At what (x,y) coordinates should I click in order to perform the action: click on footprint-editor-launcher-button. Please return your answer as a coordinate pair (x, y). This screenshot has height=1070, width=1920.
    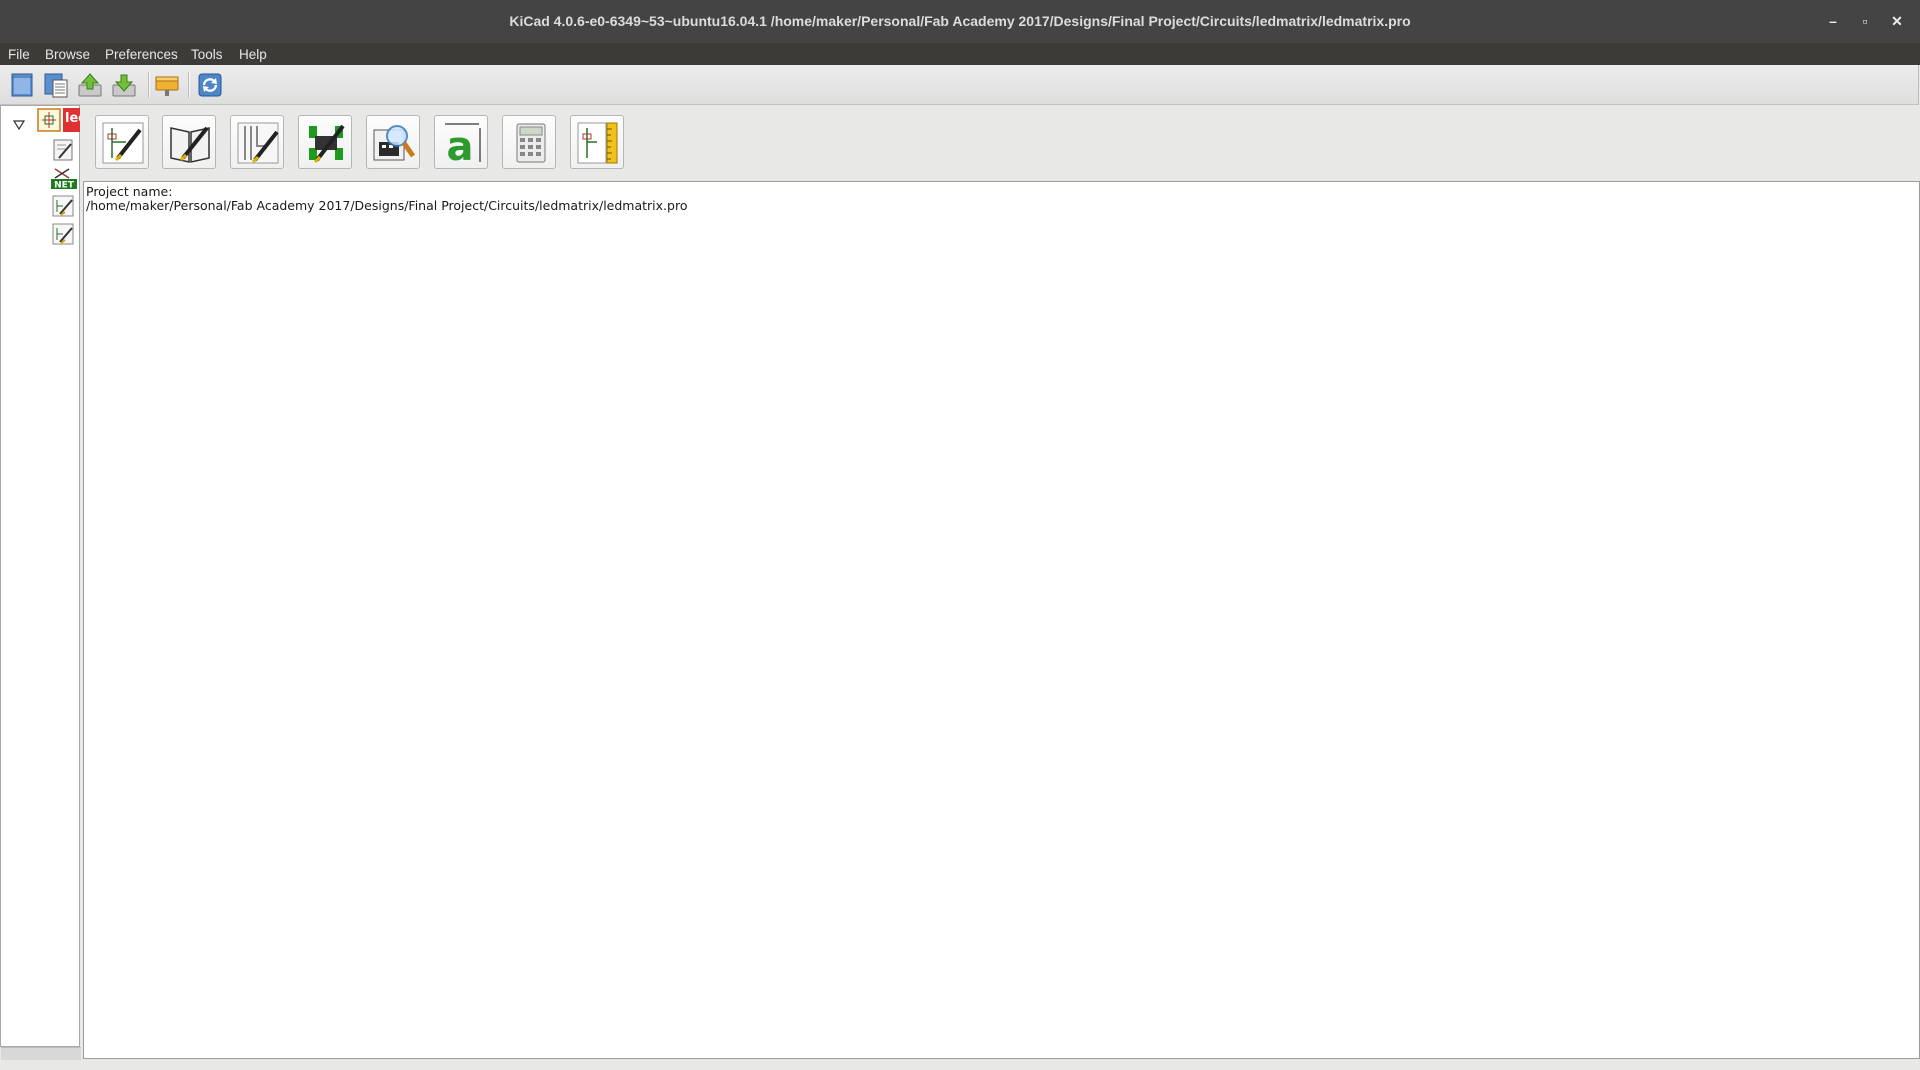
    Looking at the image, I should click on (325, 142).